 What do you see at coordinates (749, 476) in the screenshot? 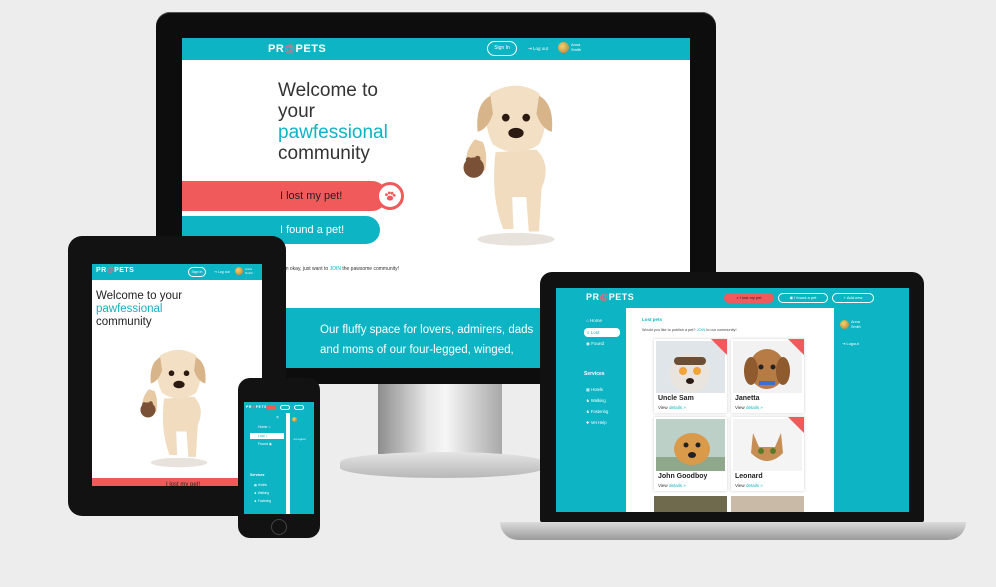
I see `pet-name: Leonard` at bounding box center [749, 476].